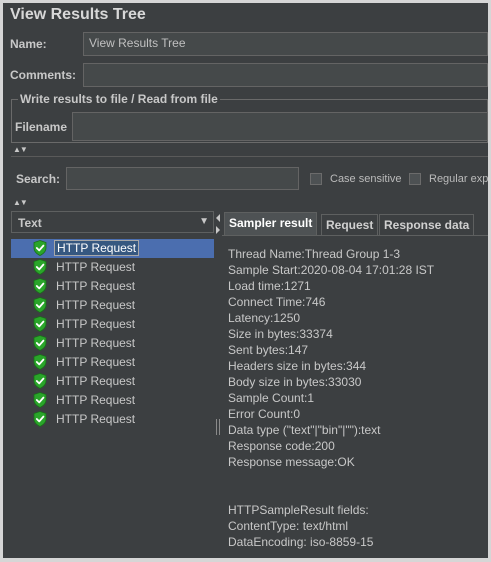 This screenshot has height=562, width=491. Describe the element at coordinates (271, 223) in the screenshot. I see `tab-sampler-result: Sampler result` at that location.